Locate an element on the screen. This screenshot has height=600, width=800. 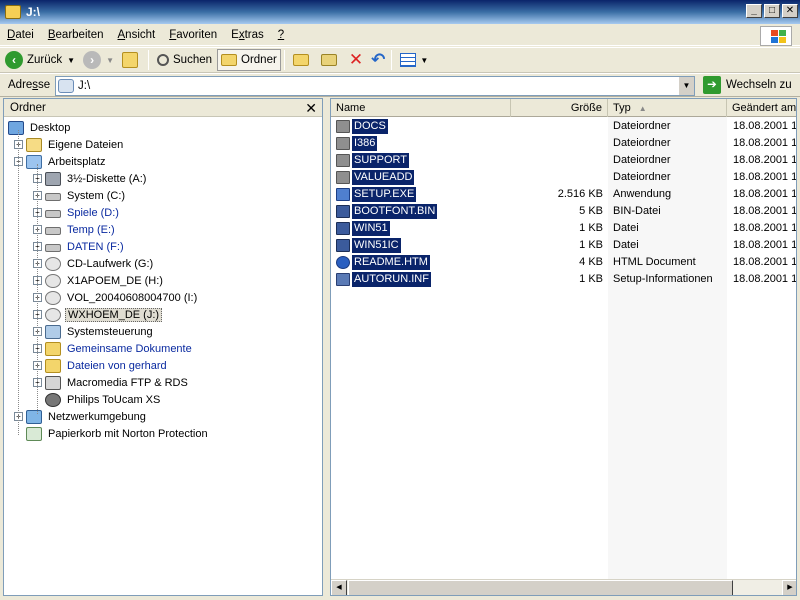
file-row: VALUEADD Dateiordner 18.08.2001 1 is located at coordinates (564, 177).